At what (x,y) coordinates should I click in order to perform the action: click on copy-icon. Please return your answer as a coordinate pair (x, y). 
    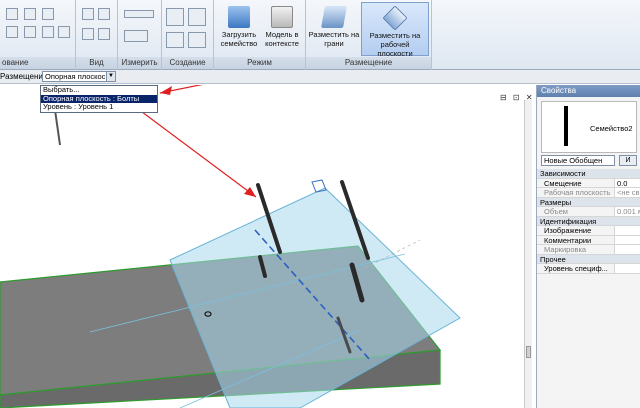
    Looking at the image, I should click on (30, 32).